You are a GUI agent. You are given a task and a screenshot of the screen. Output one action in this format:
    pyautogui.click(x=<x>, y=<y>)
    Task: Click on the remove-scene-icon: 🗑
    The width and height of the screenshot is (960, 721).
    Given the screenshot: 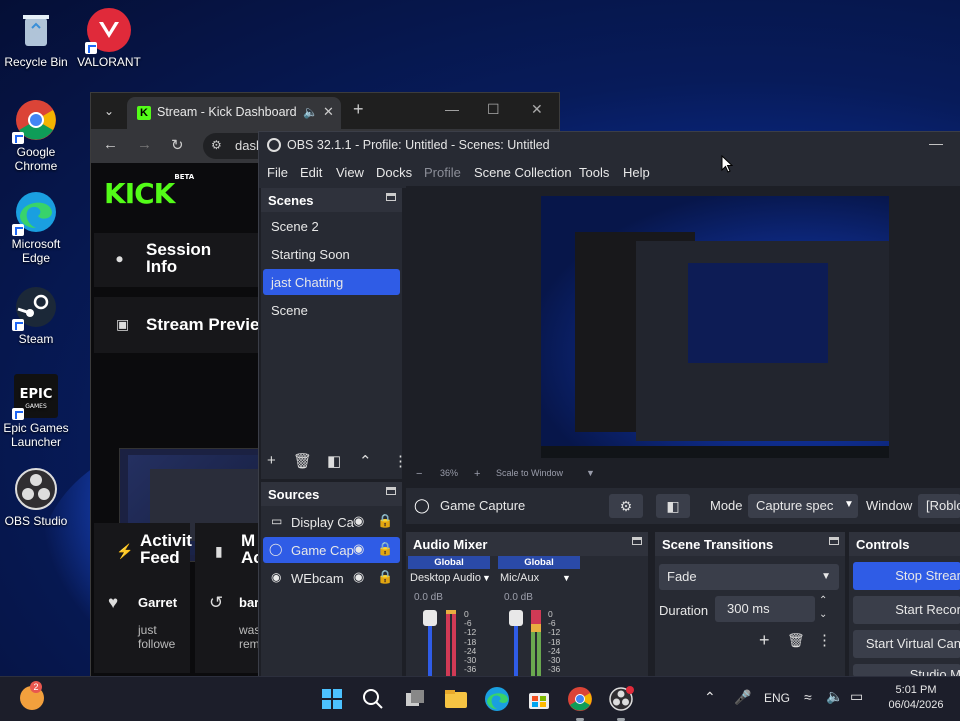 What is the action you would take?
    pyautogui.click(x=302, y=461)
    